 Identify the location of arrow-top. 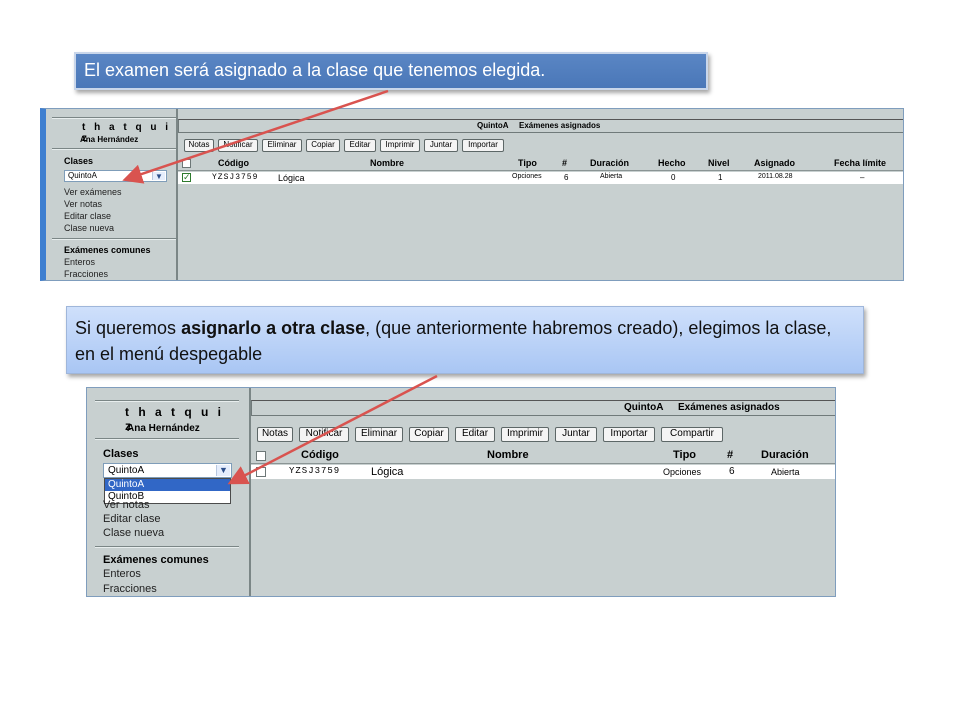
(255, 136).